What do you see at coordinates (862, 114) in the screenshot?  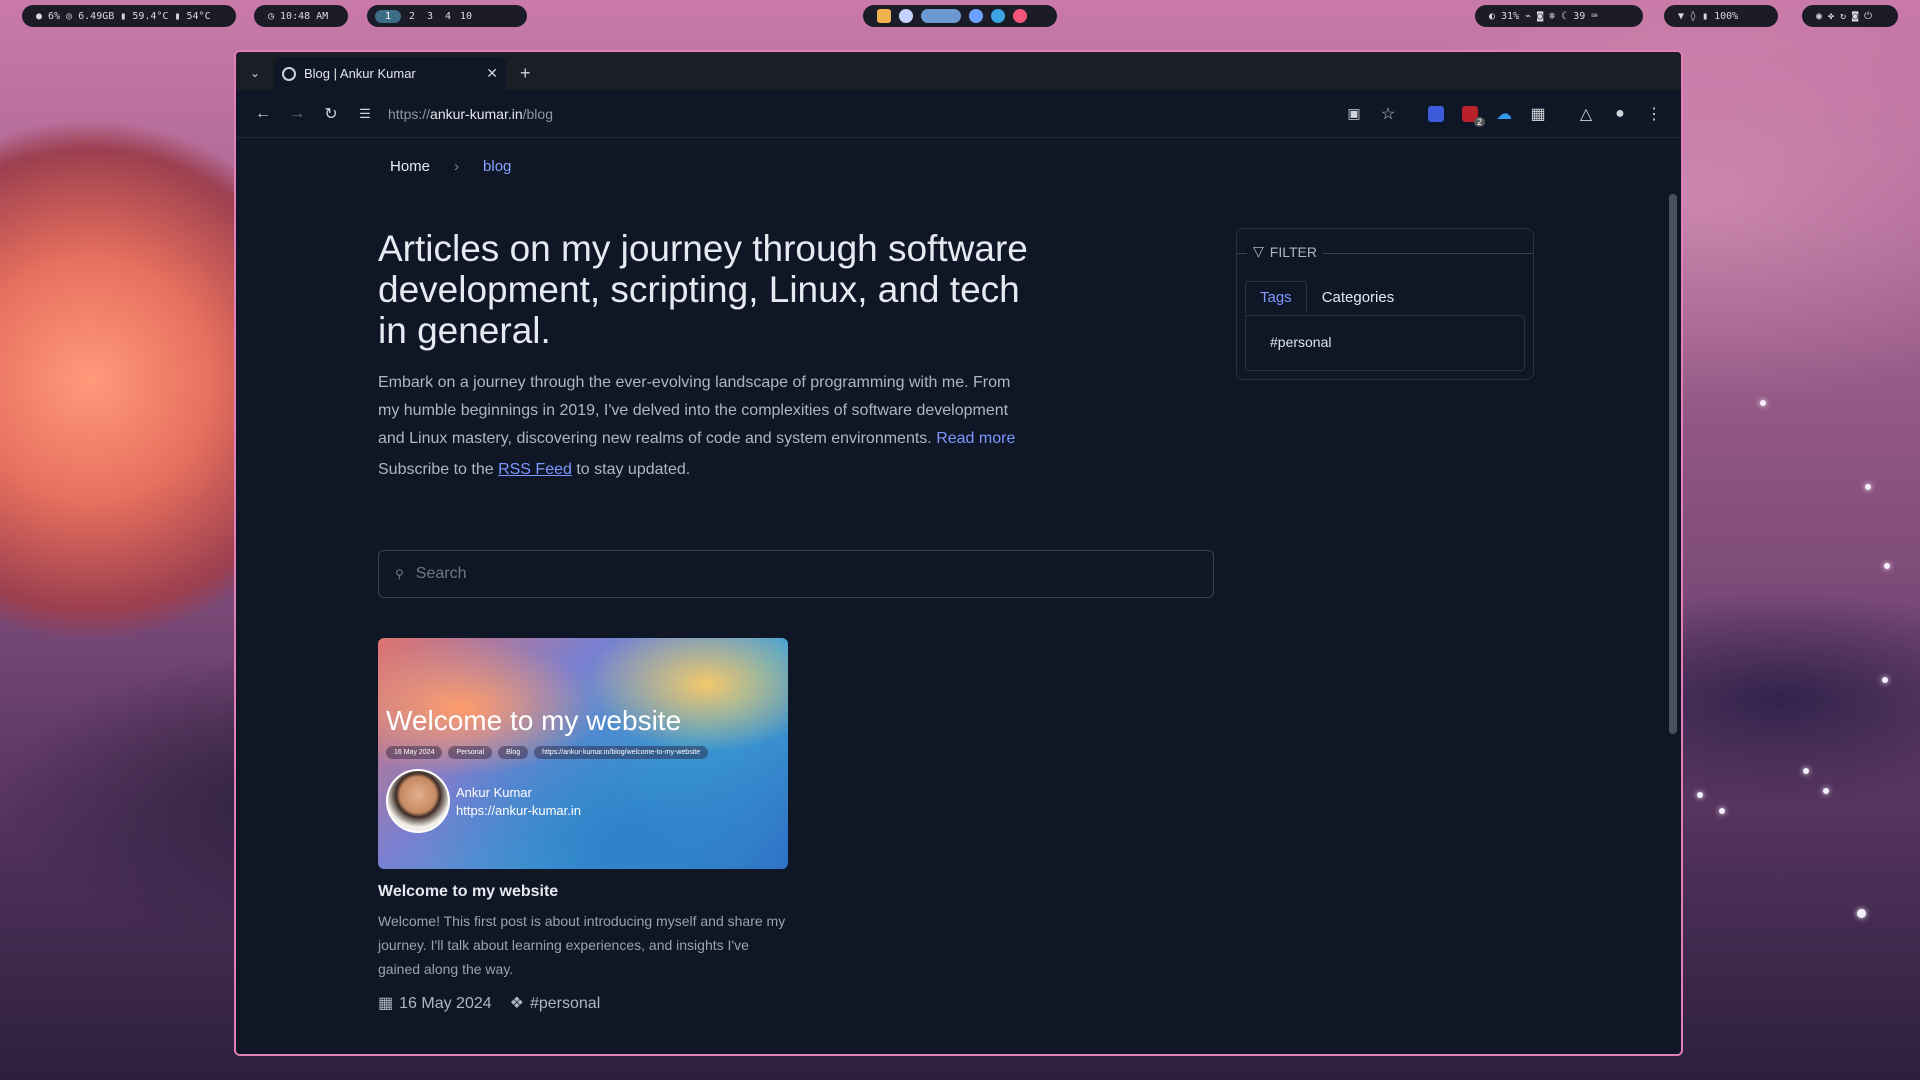 I see `address-bar: https://ankur-kumar.in/blog` at bounding box center [862, 114].